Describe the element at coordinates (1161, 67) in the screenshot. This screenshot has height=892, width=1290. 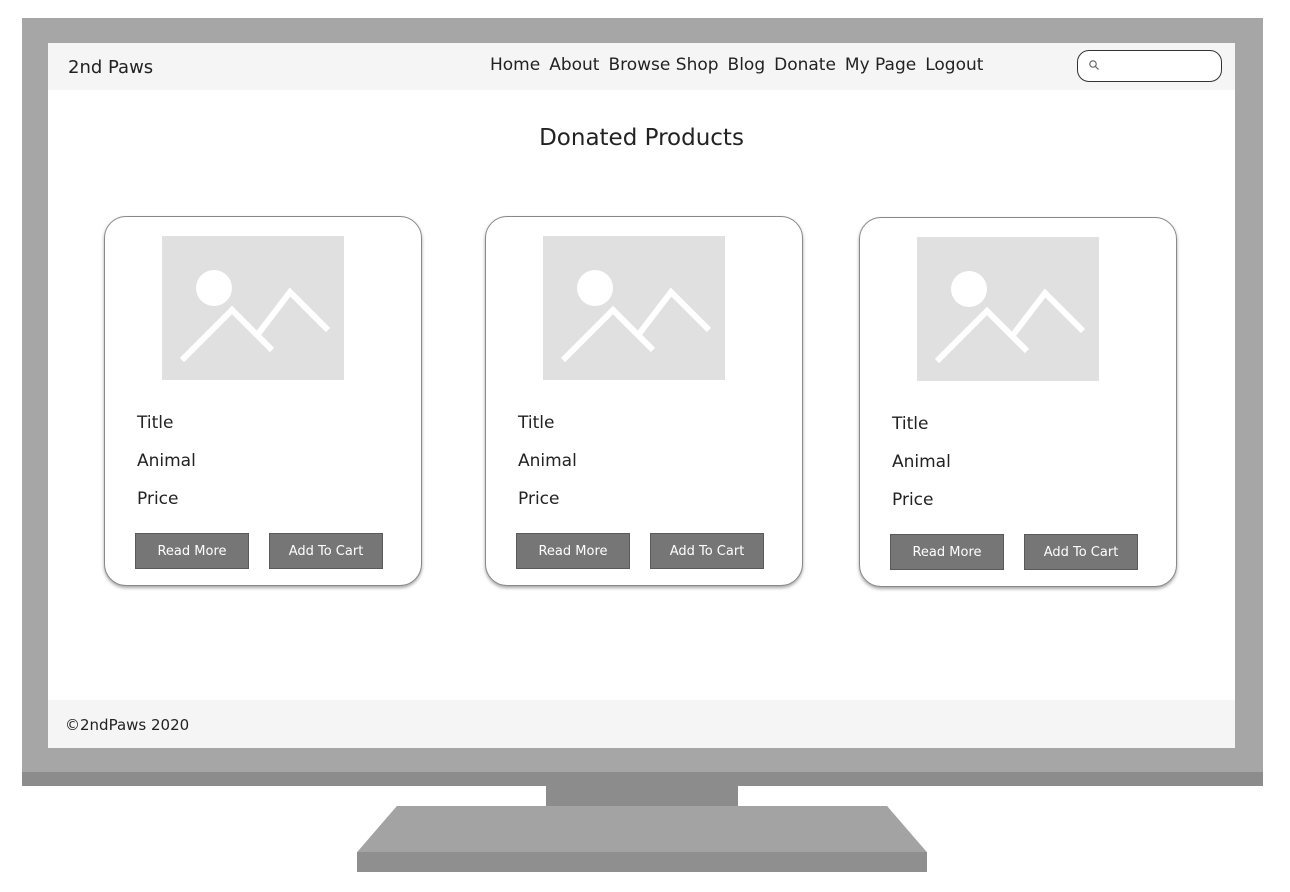
I see `search-input` at that location.